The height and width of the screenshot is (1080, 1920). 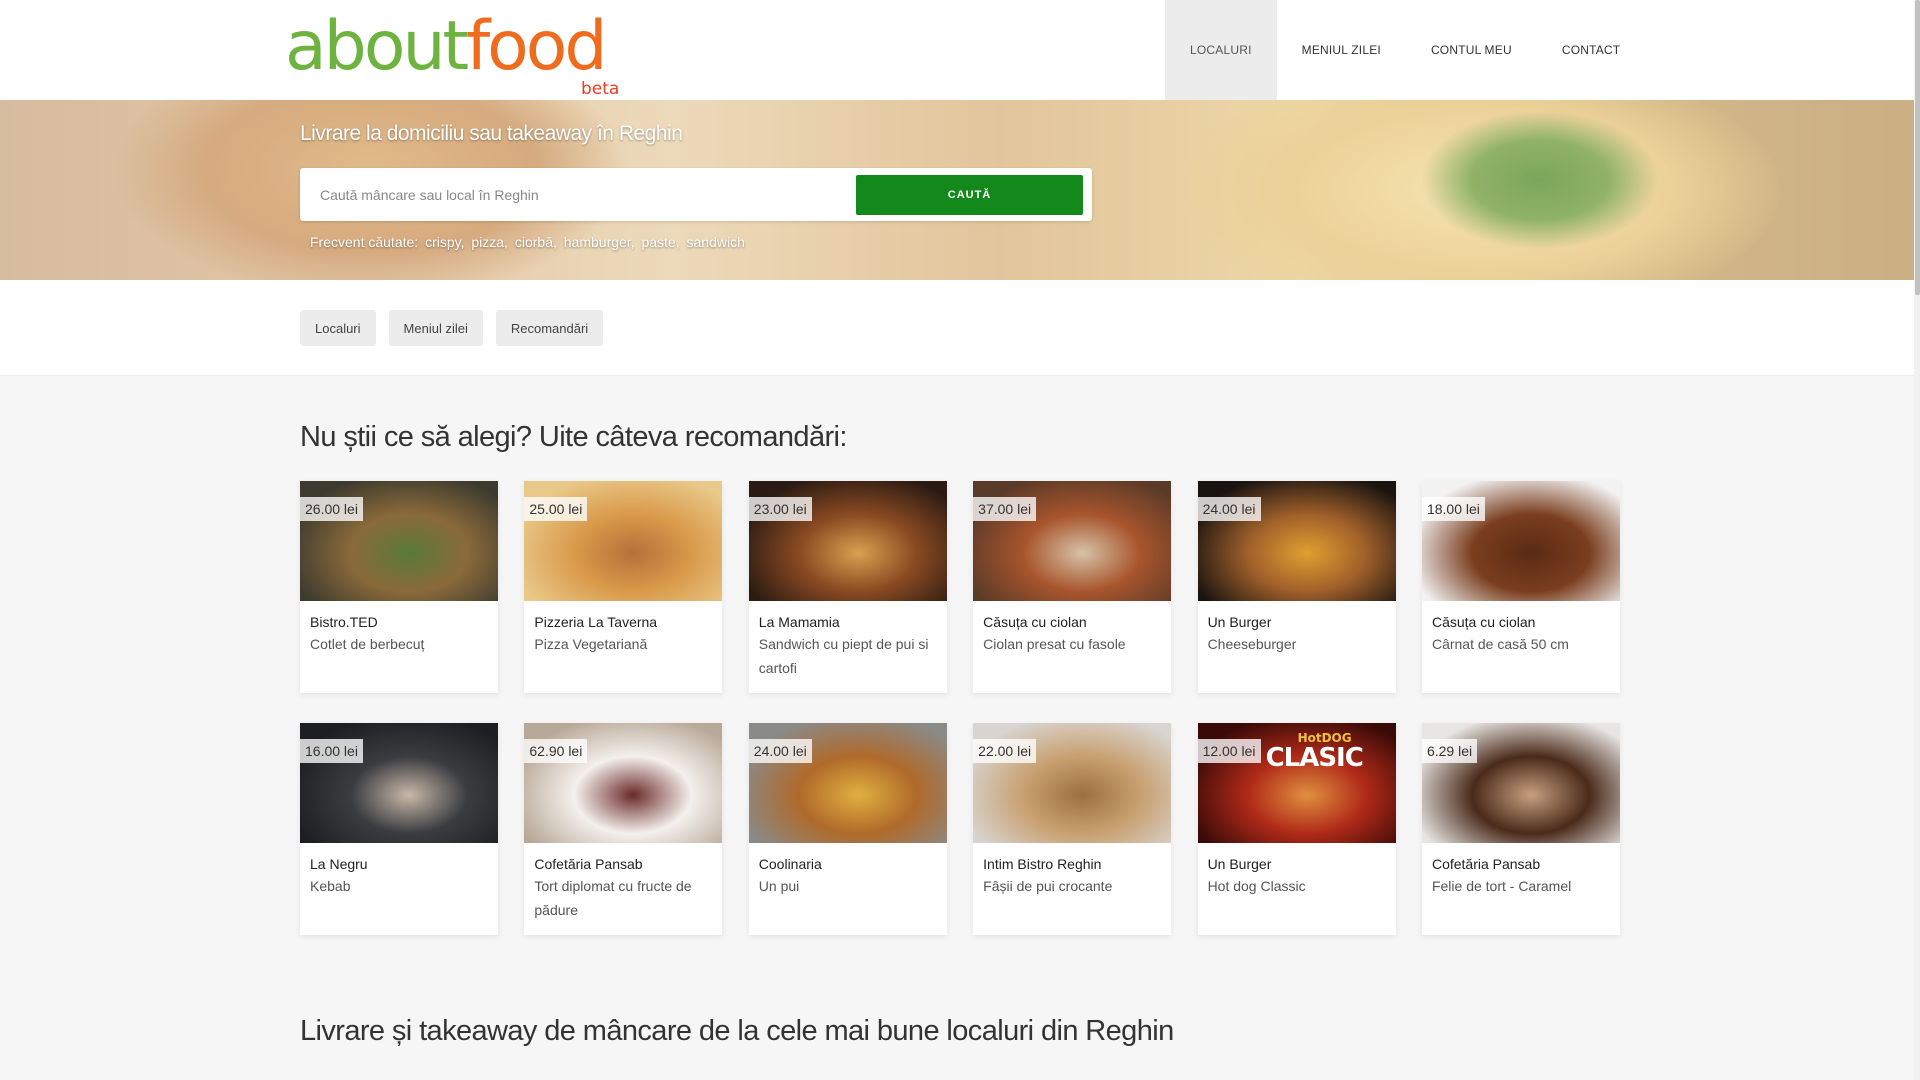 What do you see at coordinates (399, 644) in the screenshot?
I see `dish-name: Cotlet de berbecuț` at bounding box center [399, 644].